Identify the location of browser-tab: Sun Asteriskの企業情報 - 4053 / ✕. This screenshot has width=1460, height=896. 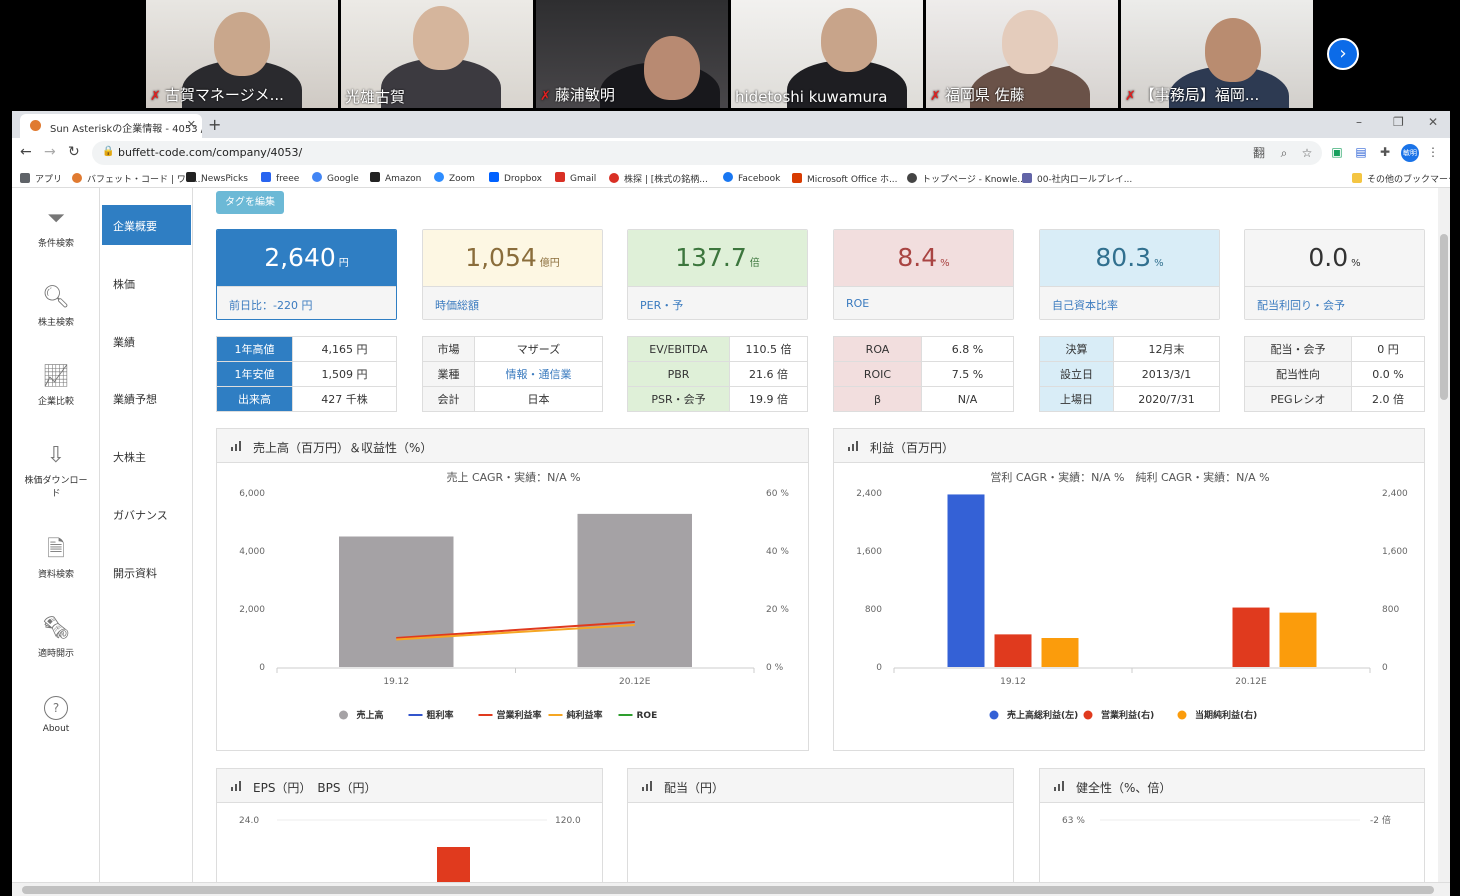
(111, 126).